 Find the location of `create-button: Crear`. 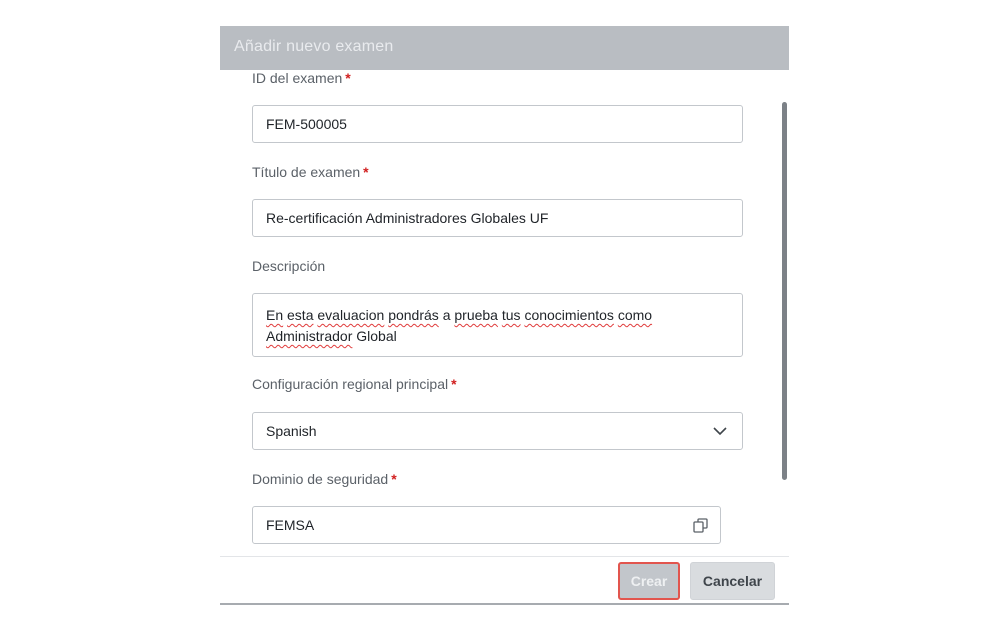

create-button: Crear is located at coordinates (649, 581).